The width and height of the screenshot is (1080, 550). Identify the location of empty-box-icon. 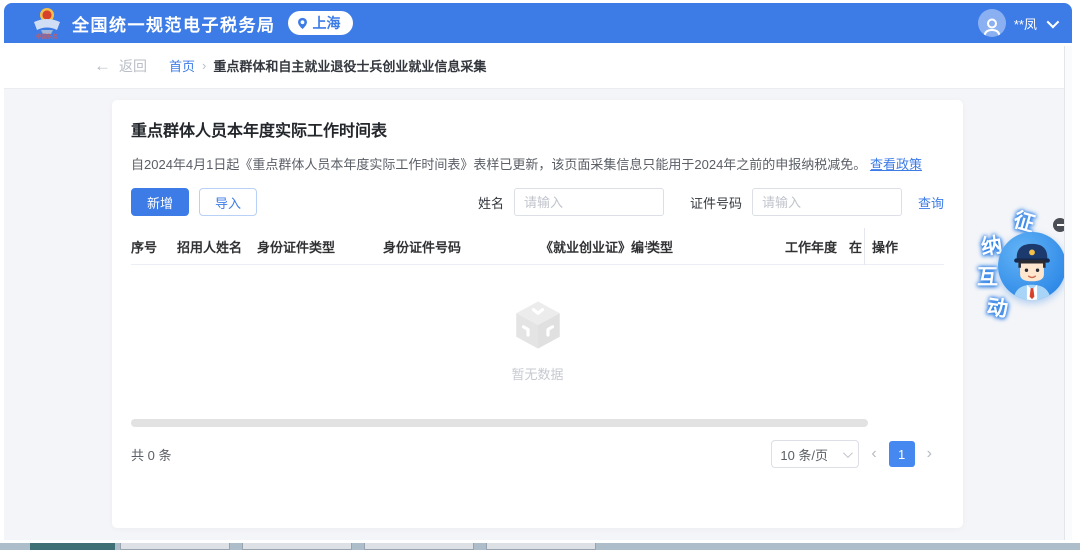
(537, 324).